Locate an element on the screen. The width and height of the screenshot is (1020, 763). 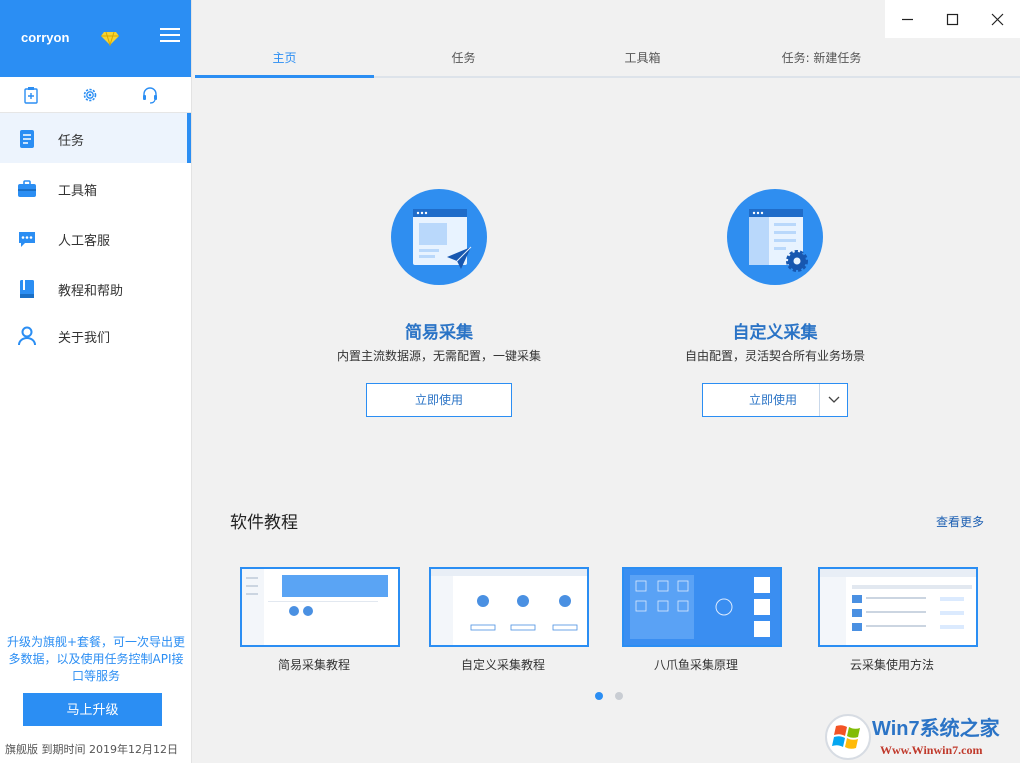
watermark-brand: Win7系统之家 is located at coordinates (936, 728).